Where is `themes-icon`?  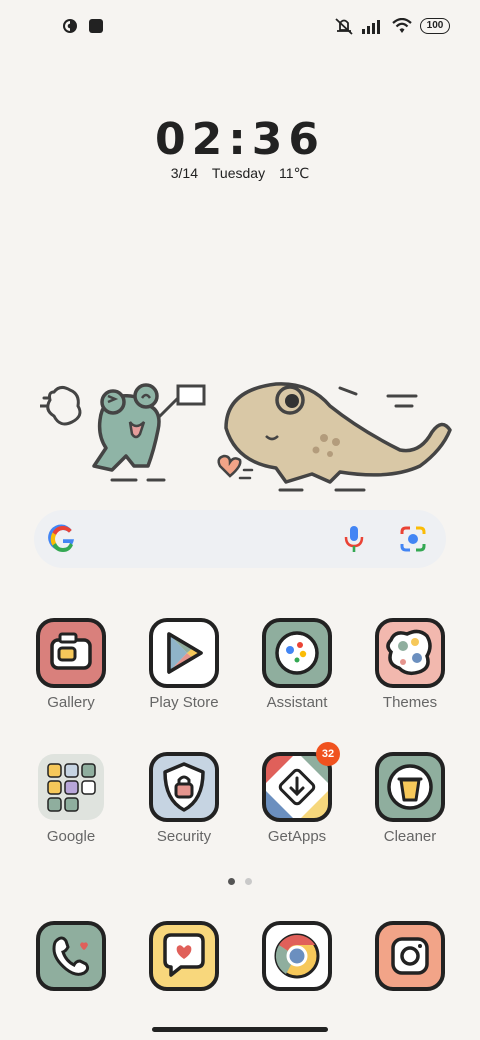 themes-icon is located at coordinates (410, 653).